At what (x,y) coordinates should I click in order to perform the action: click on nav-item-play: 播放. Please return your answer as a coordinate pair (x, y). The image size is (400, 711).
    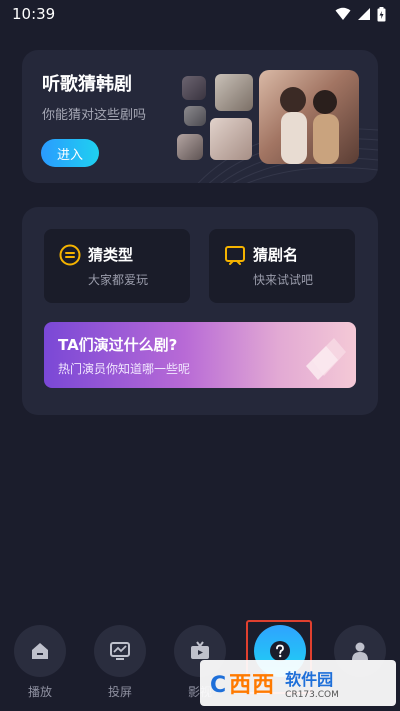
    Looking at the image, I should click on (40, 662).